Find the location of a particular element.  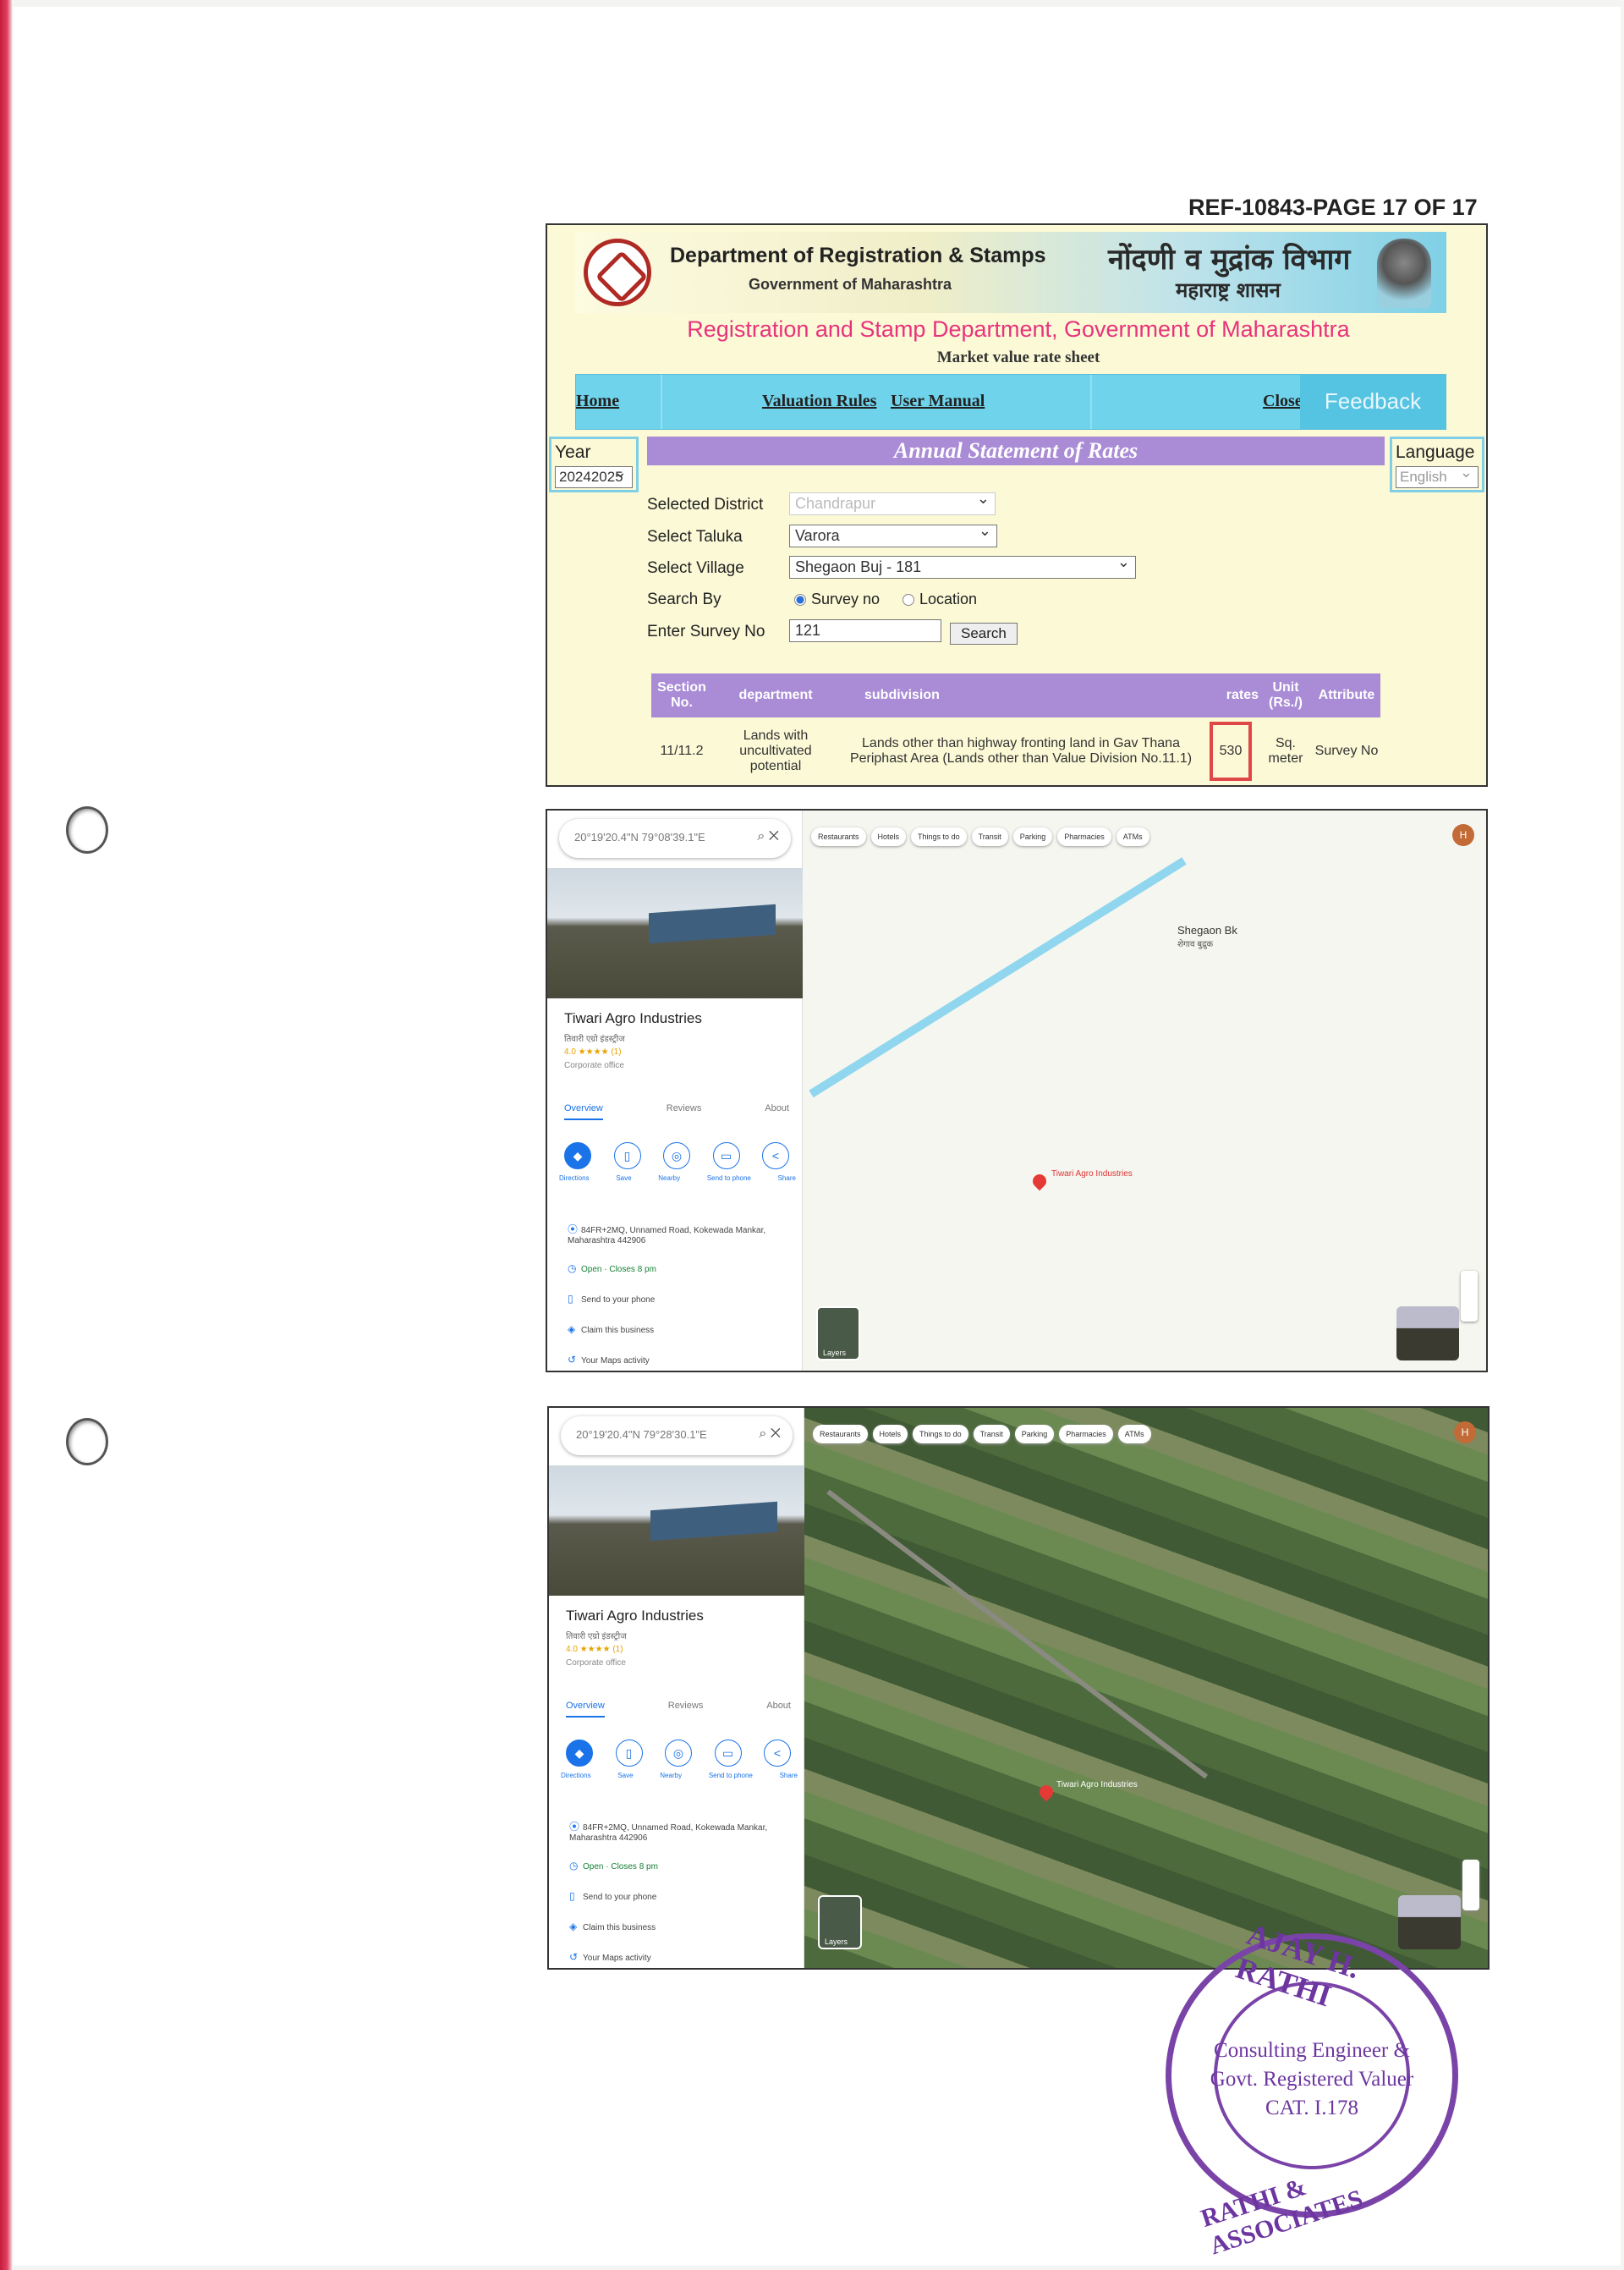

year-select: 20242025 is located at coordinates (594, 476).